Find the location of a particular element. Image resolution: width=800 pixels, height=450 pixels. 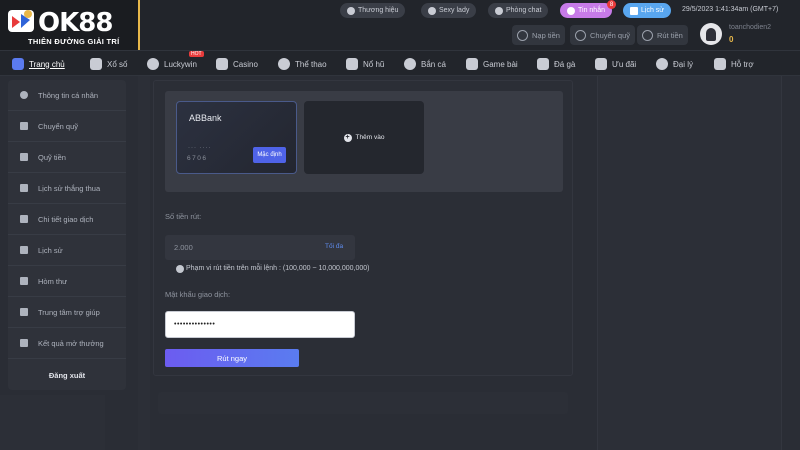

nav-lottery: Xổ số is located at coordinates (108, 64).